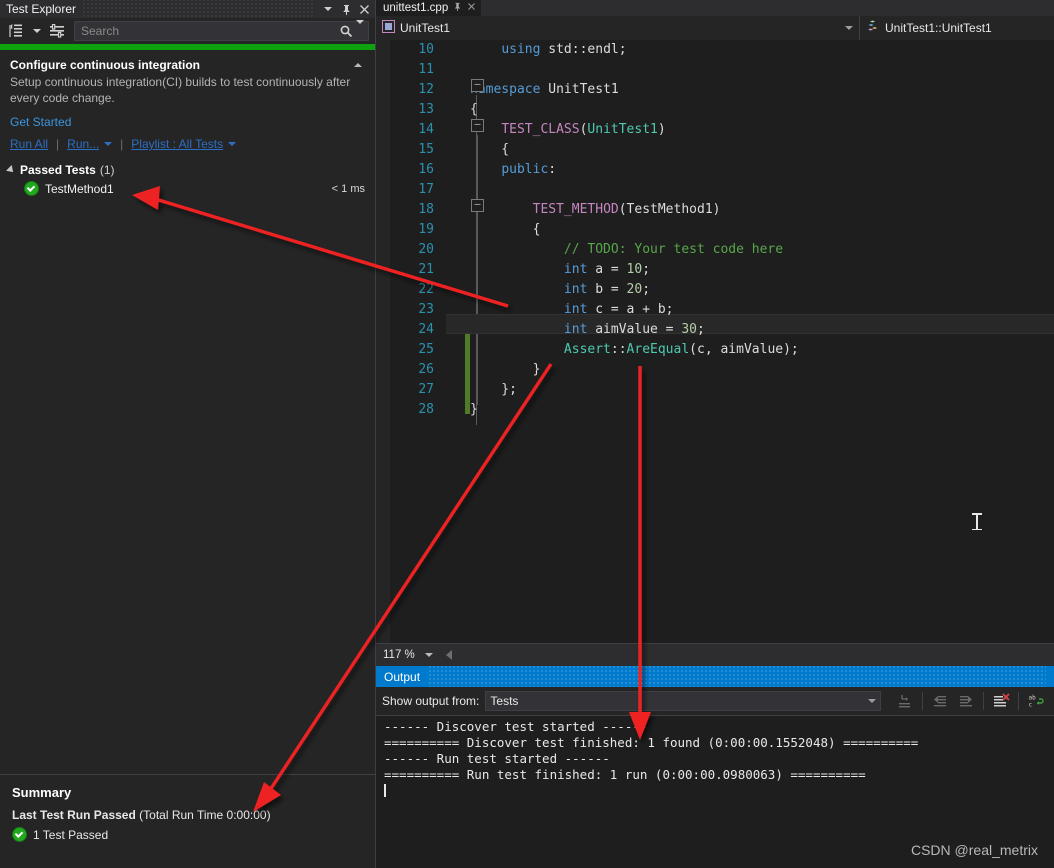  I want to click on code-line: 27 };, so click(715, 390).